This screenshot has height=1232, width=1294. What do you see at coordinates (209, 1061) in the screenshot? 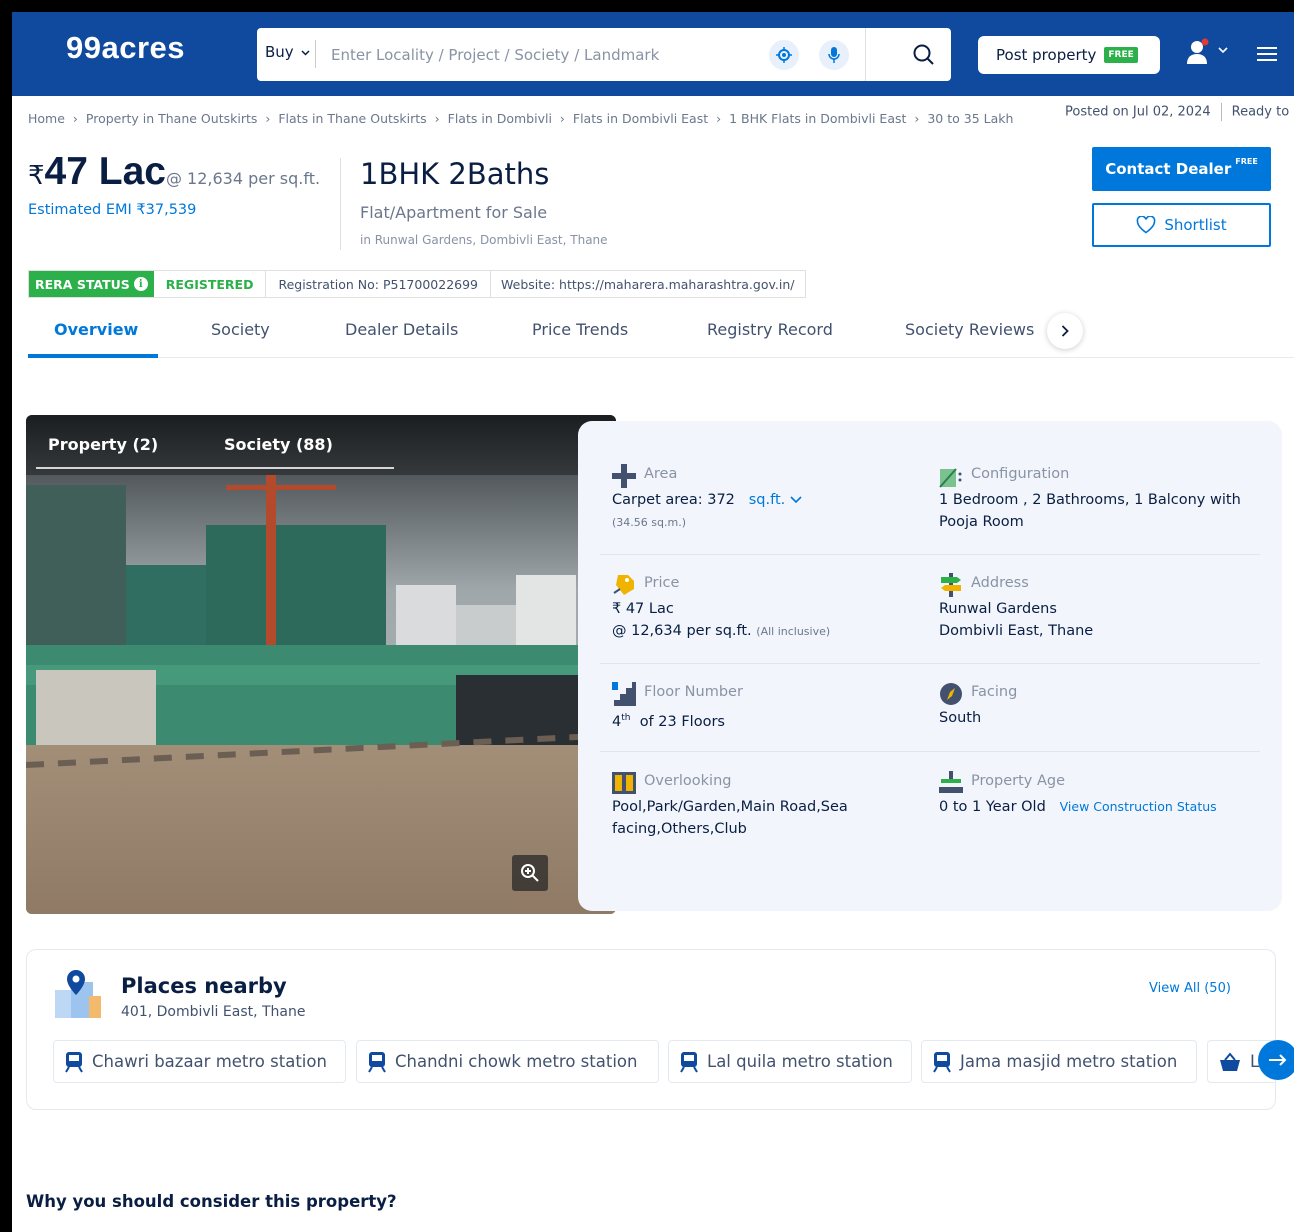
I see `place-name: Chawri bazaar metro station` at bounding box center [209, 1061].